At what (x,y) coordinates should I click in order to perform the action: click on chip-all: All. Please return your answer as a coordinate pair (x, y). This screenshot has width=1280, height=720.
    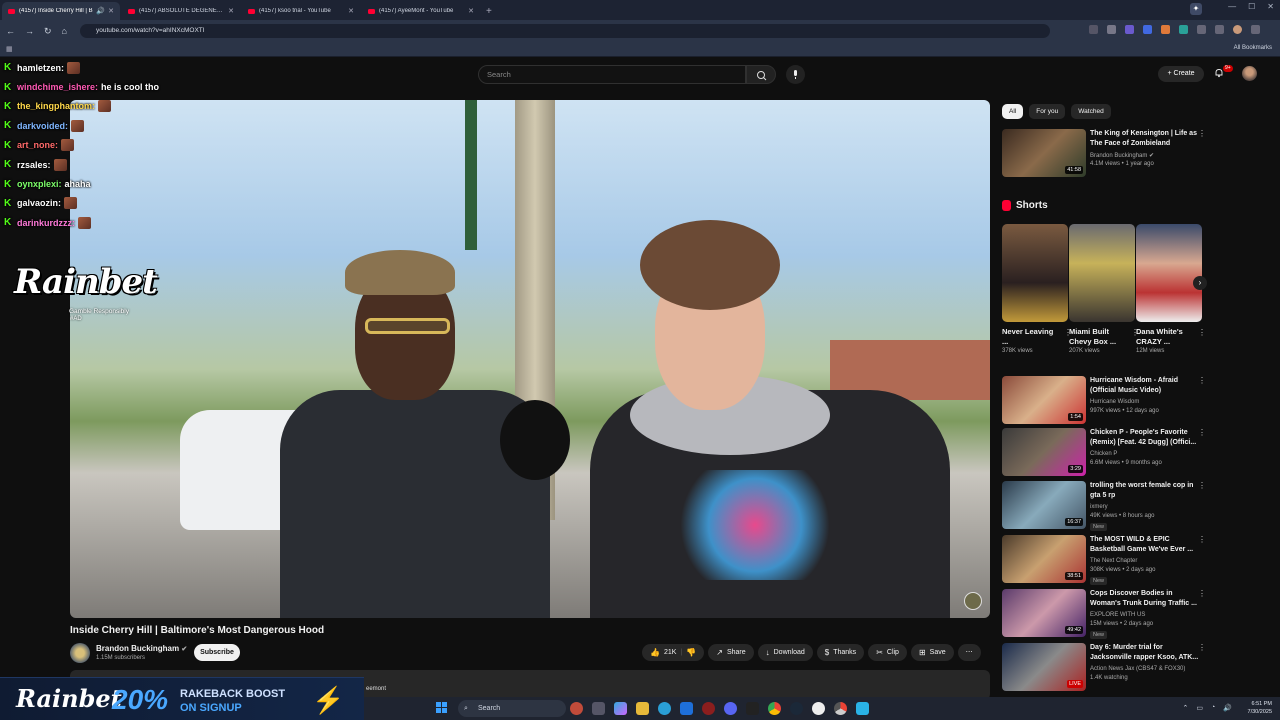
    Looking at the image, I should click on (1013, 111).